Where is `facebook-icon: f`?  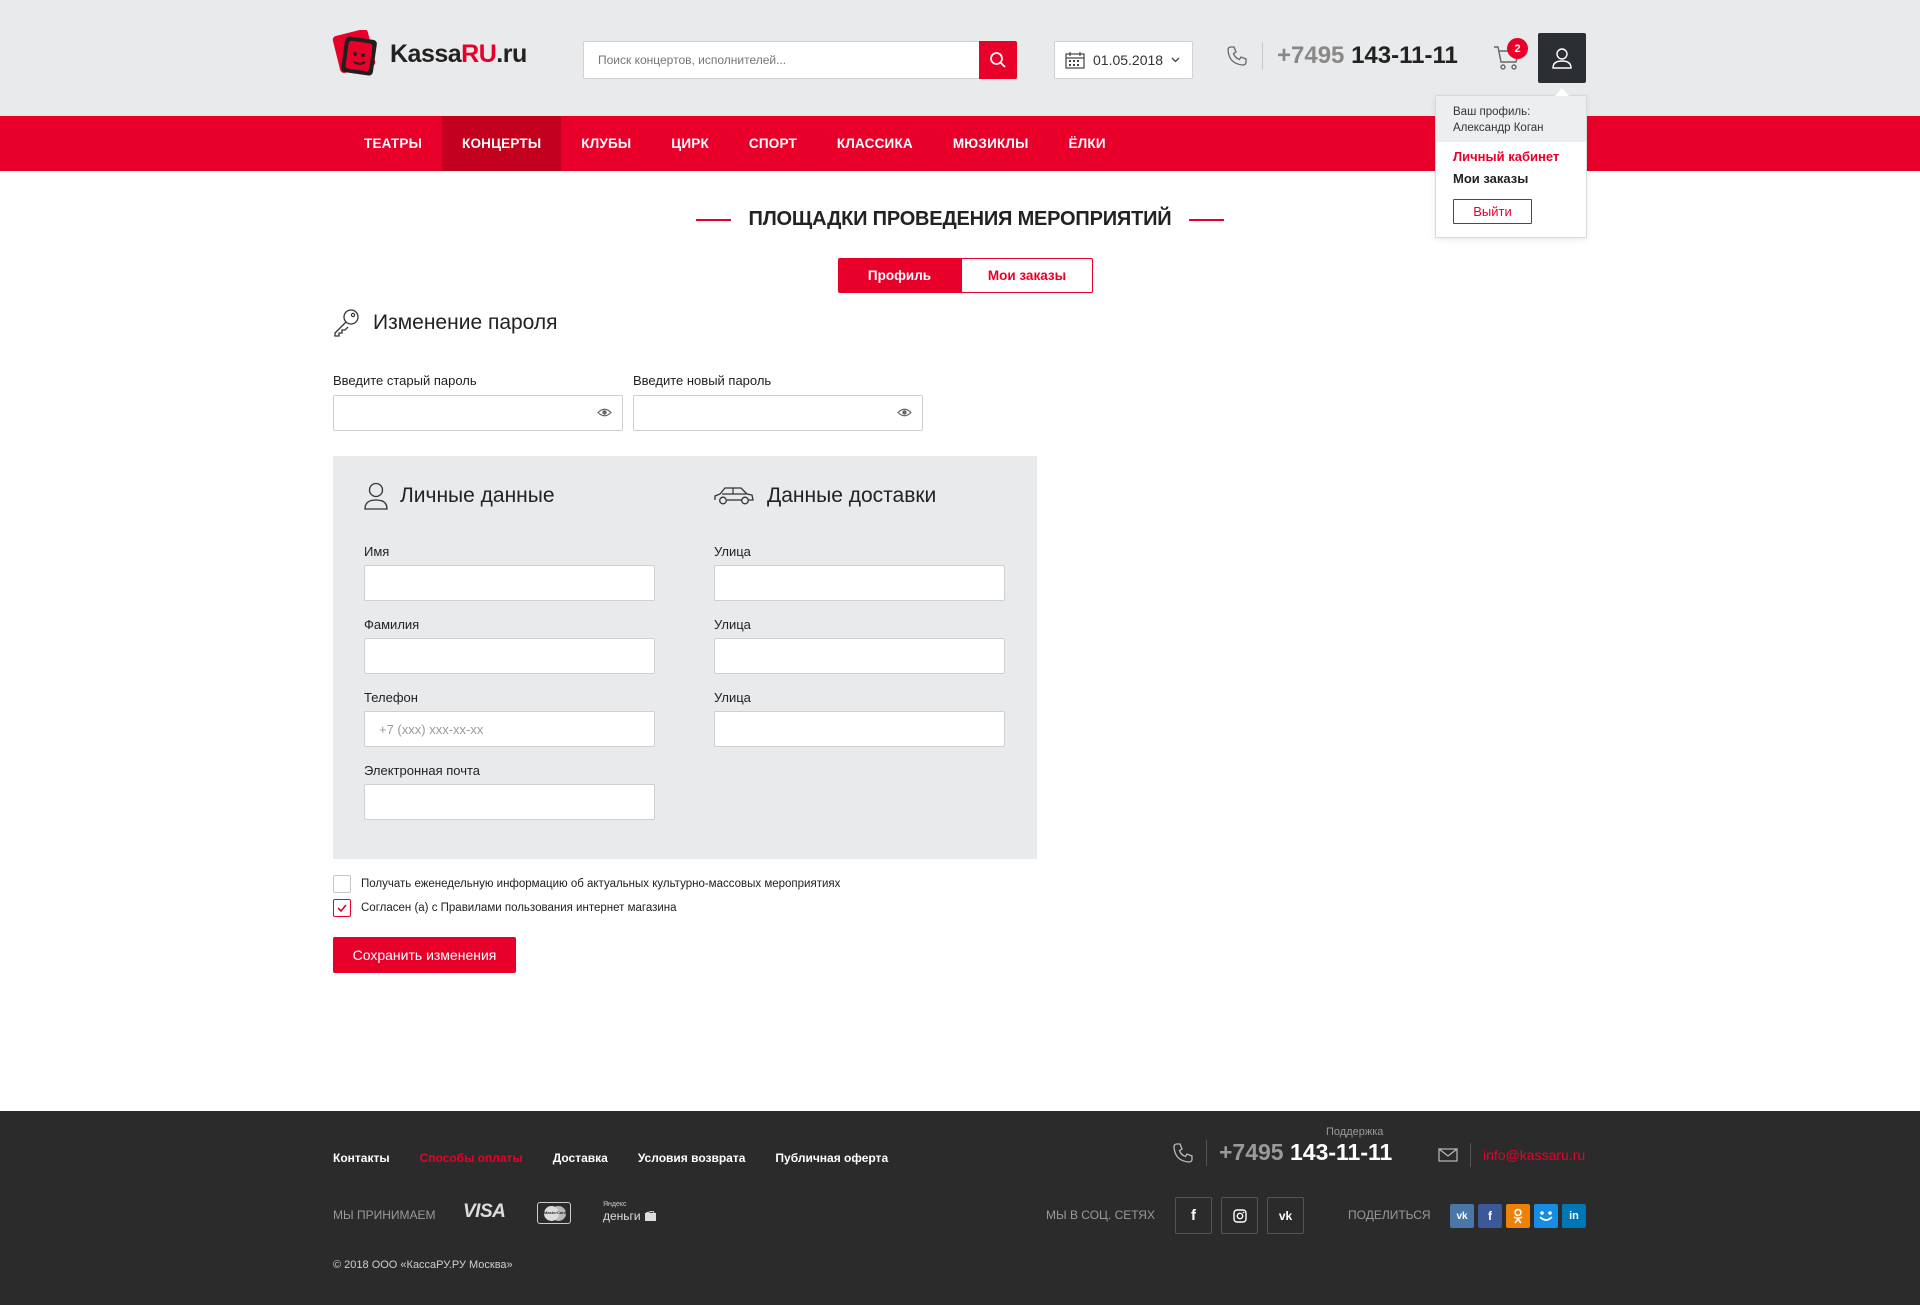 facebook-icon: f is located at coordinates (1193, 1215).